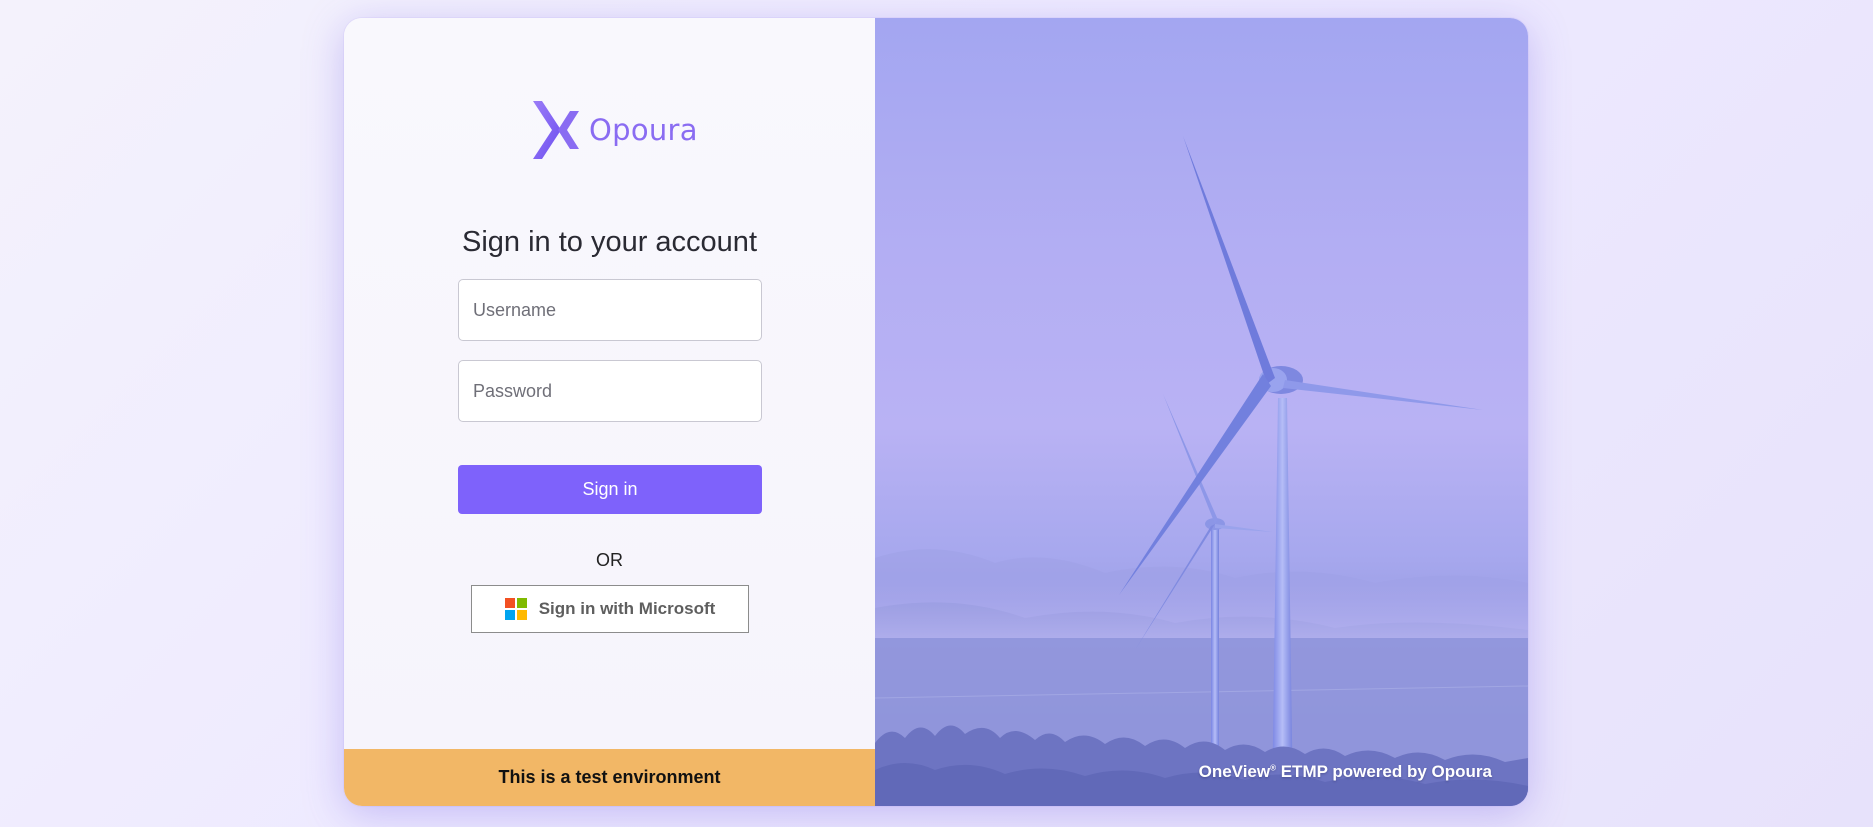 Image resolution: width=1873 pixels, height=827 pixels. What do you see at coordinates (643, 130) in the screenshot?
I see `brand-name: Opoura` at bounding box center [643, 130].